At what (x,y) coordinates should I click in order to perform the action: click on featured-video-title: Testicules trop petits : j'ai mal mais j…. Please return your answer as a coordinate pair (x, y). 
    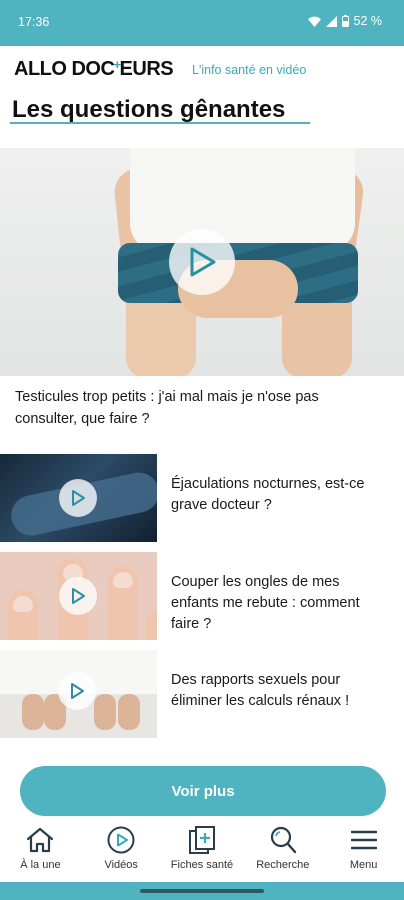
    Looking at the image, I should click on (195, 408).